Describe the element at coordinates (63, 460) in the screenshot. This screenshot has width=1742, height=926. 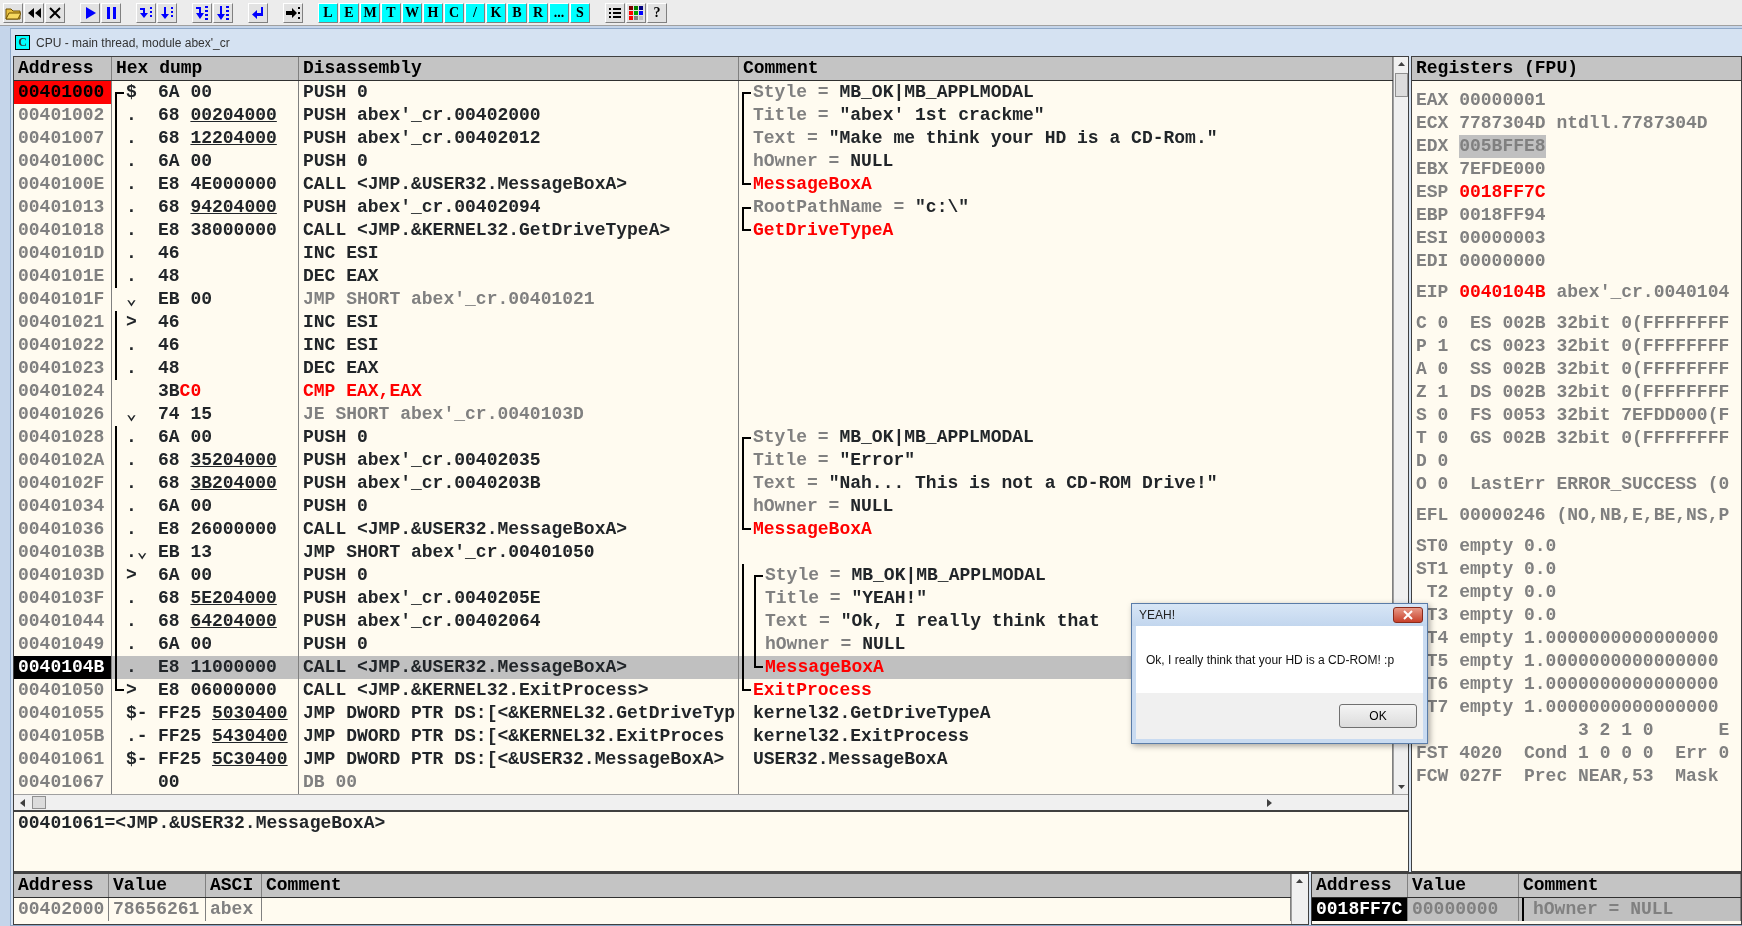
I see `address-cell: 0040102A` at that location.